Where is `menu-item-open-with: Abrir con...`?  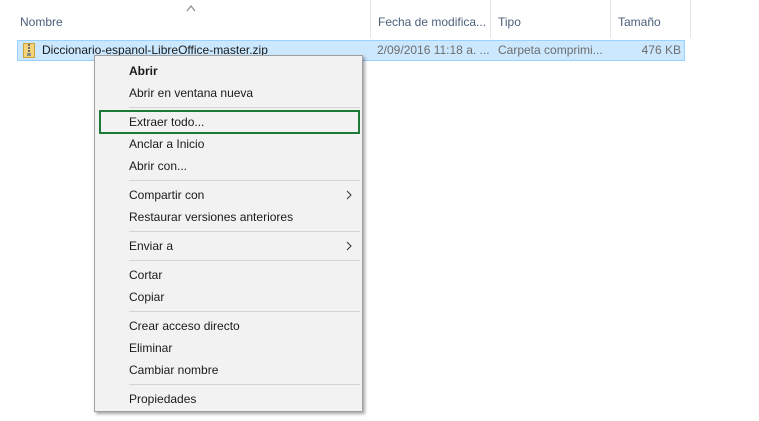
menu-item-open-with: Abrir con... is located at coordinates (228, 166).